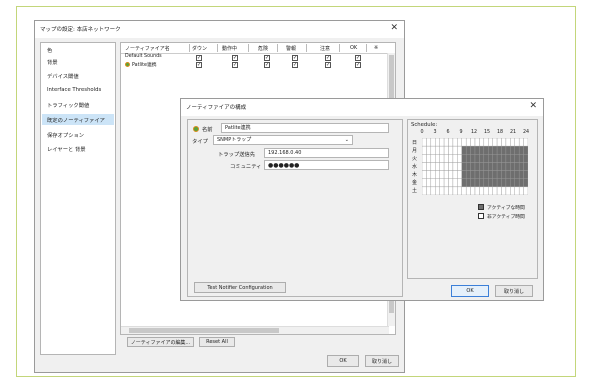 The image size is (590, 383). I want to click on column-header-more: ※, so click(376, 48).